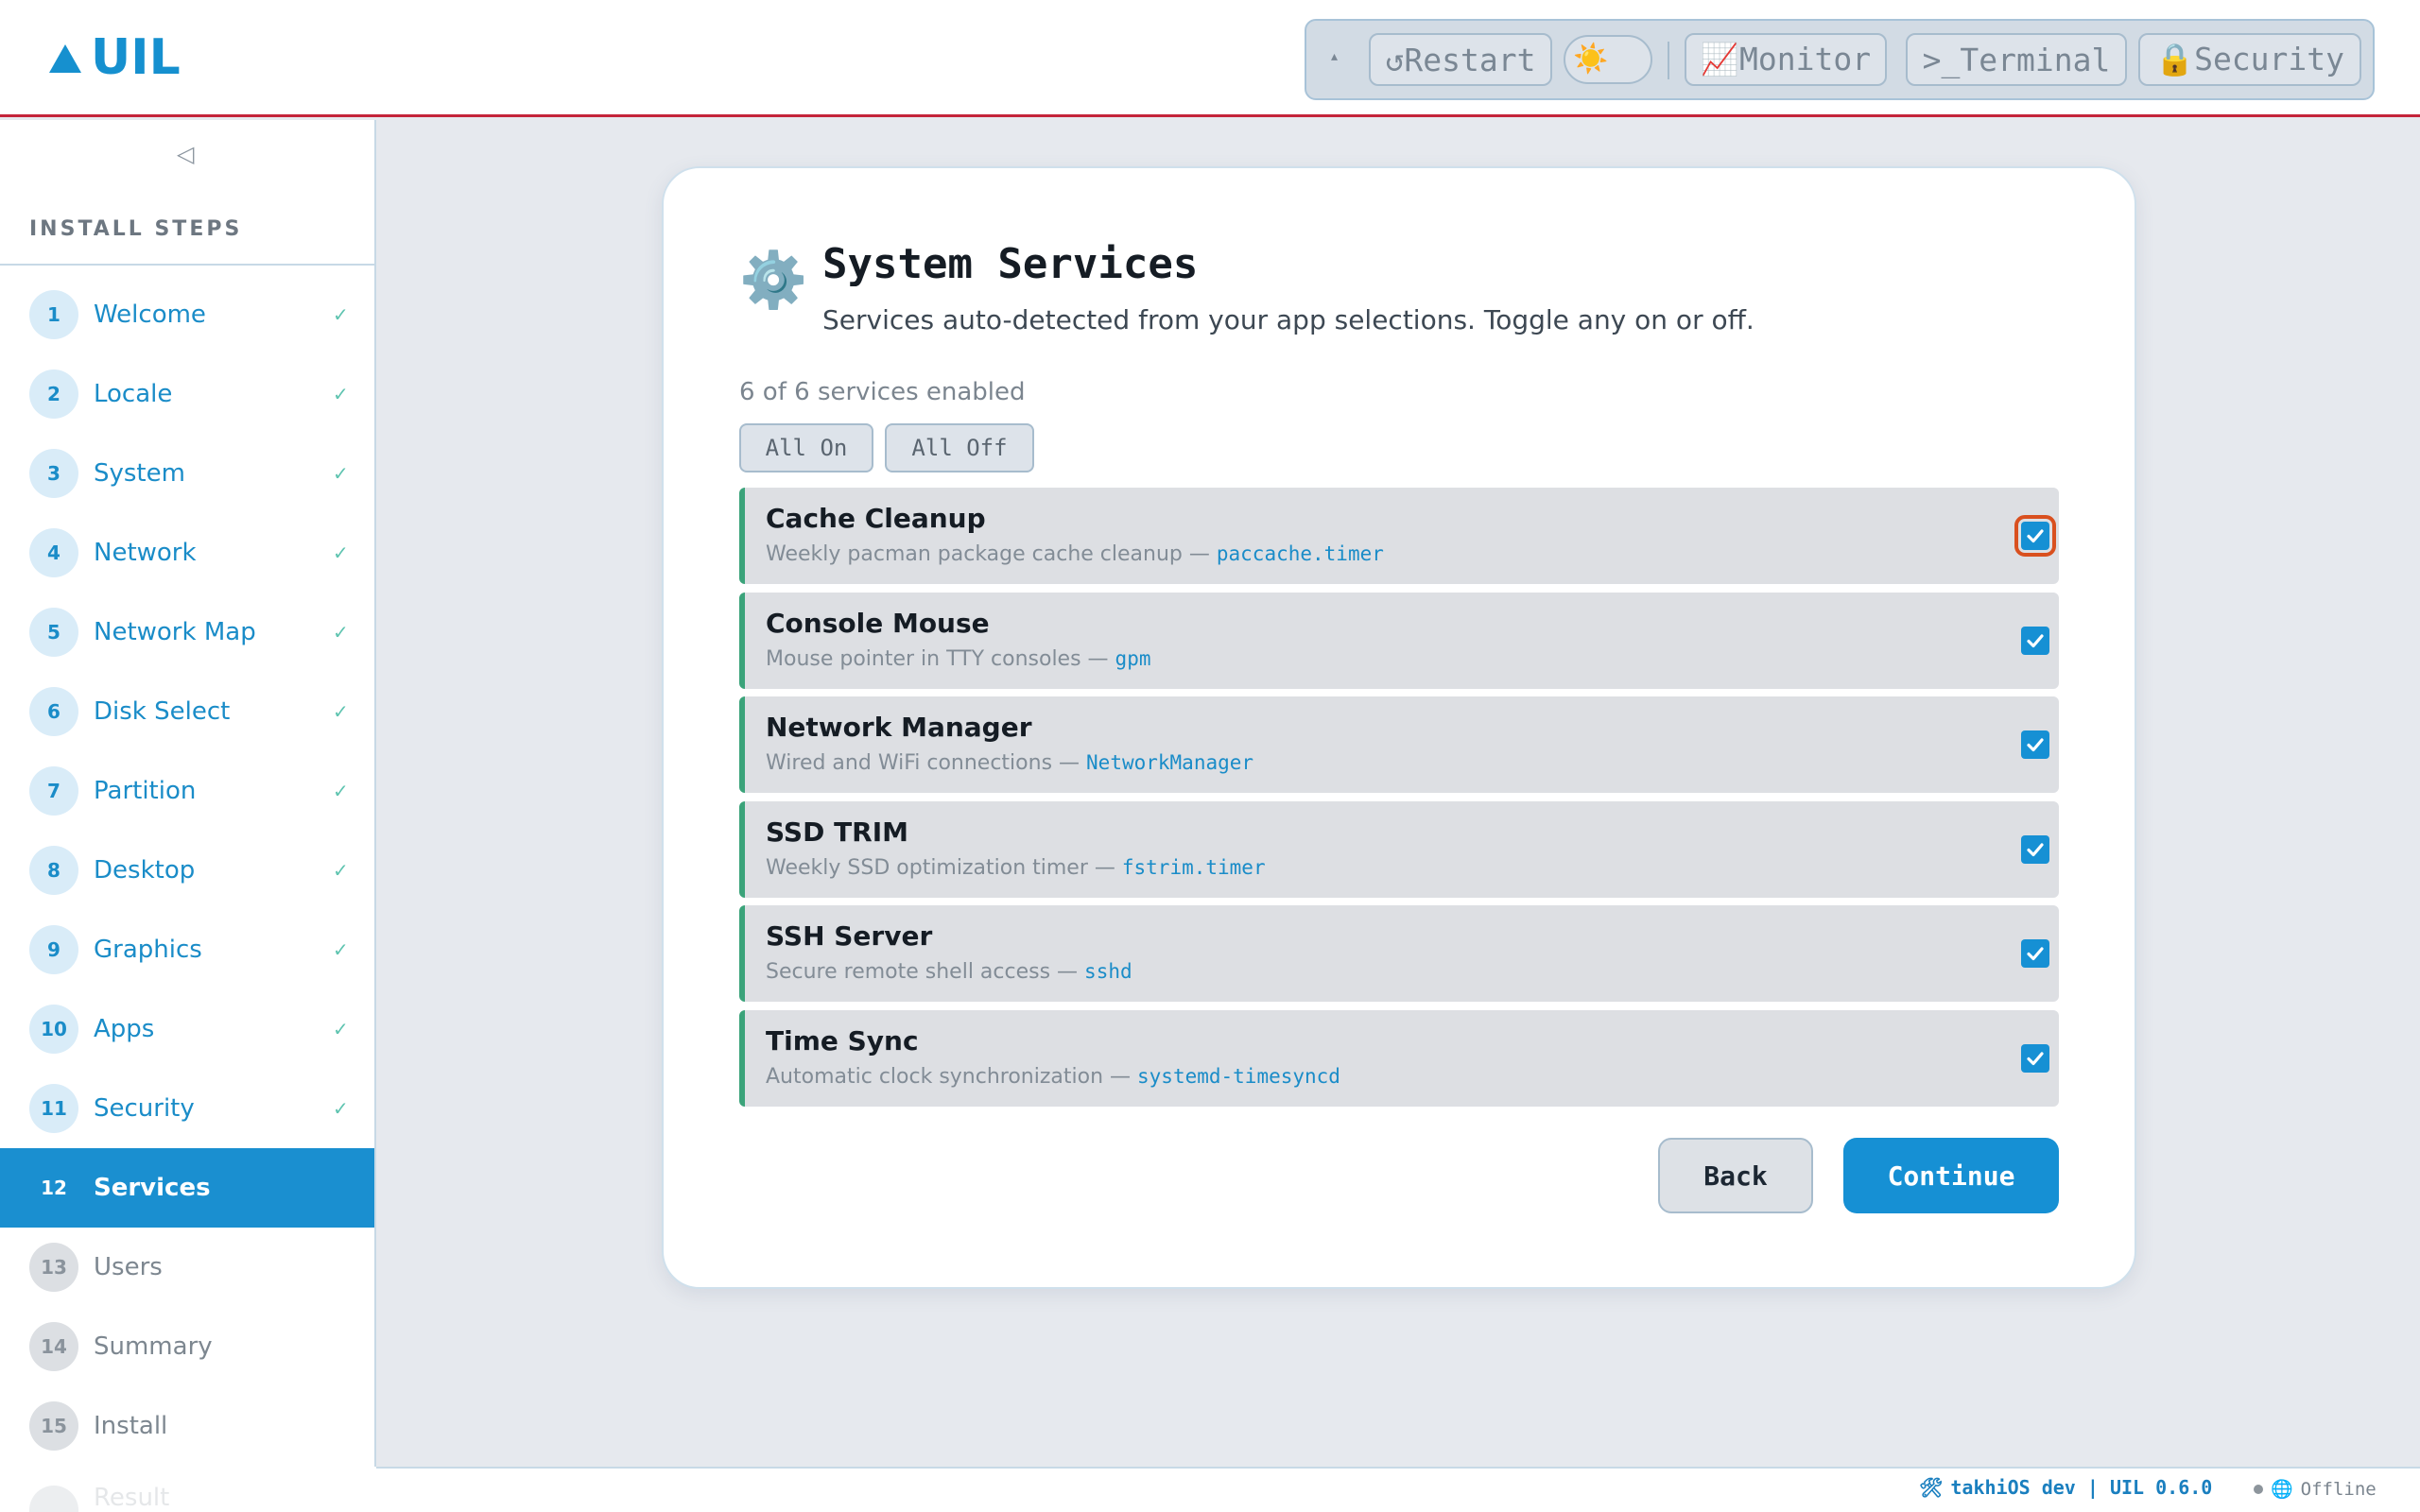 Image resolution: width=2420 pixels, height=1512 pixels. I want to click on theme-toggle: ☀️, so click(1608, 59).